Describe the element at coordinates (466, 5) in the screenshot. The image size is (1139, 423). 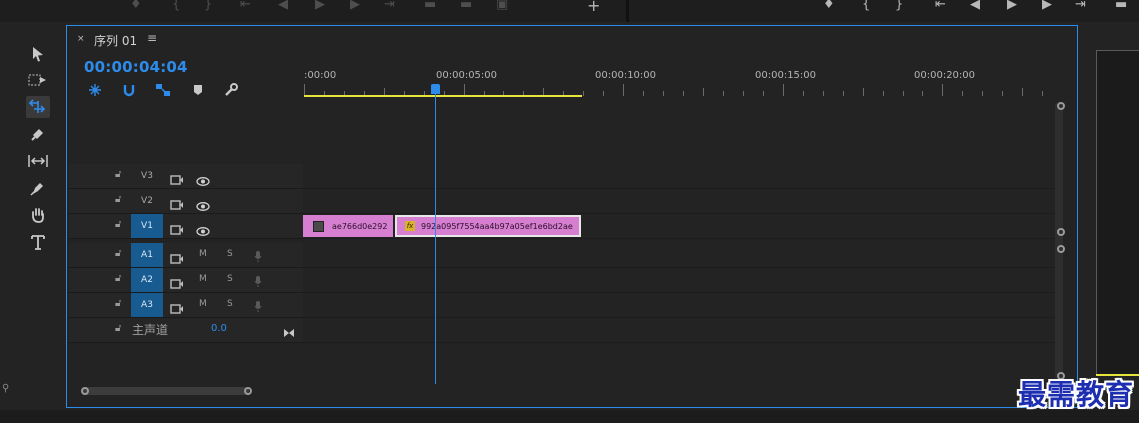
I see `overwrite-icon: ▬` at that location.